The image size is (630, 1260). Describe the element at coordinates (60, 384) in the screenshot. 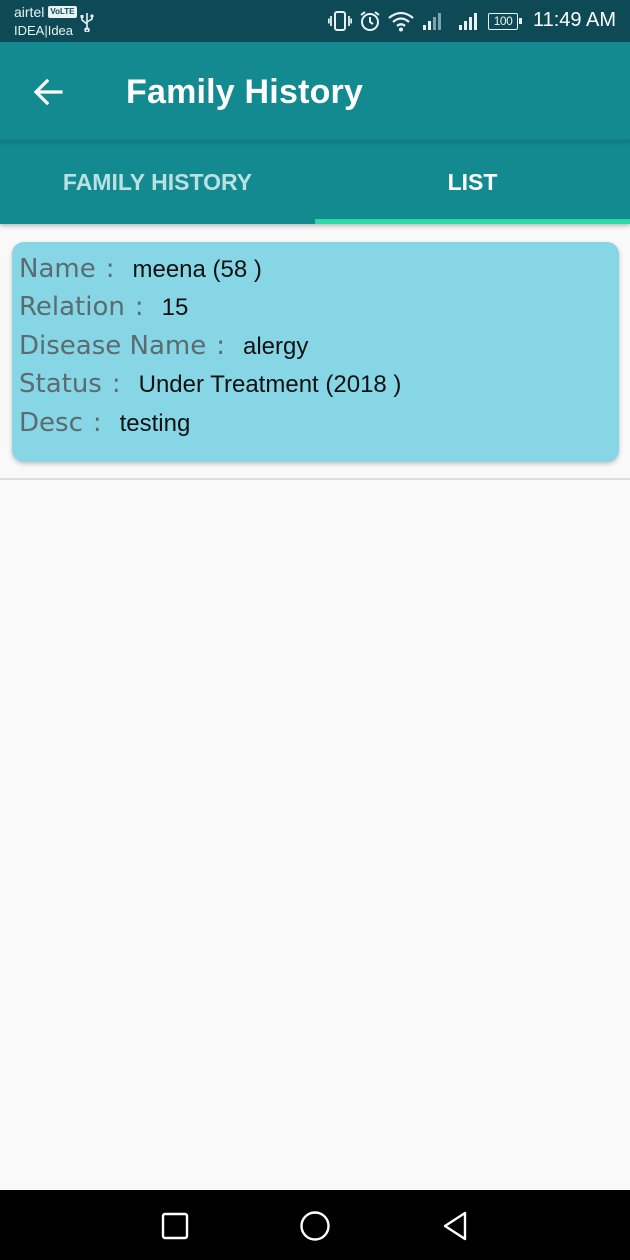

I see `status-label: Status` at that location.